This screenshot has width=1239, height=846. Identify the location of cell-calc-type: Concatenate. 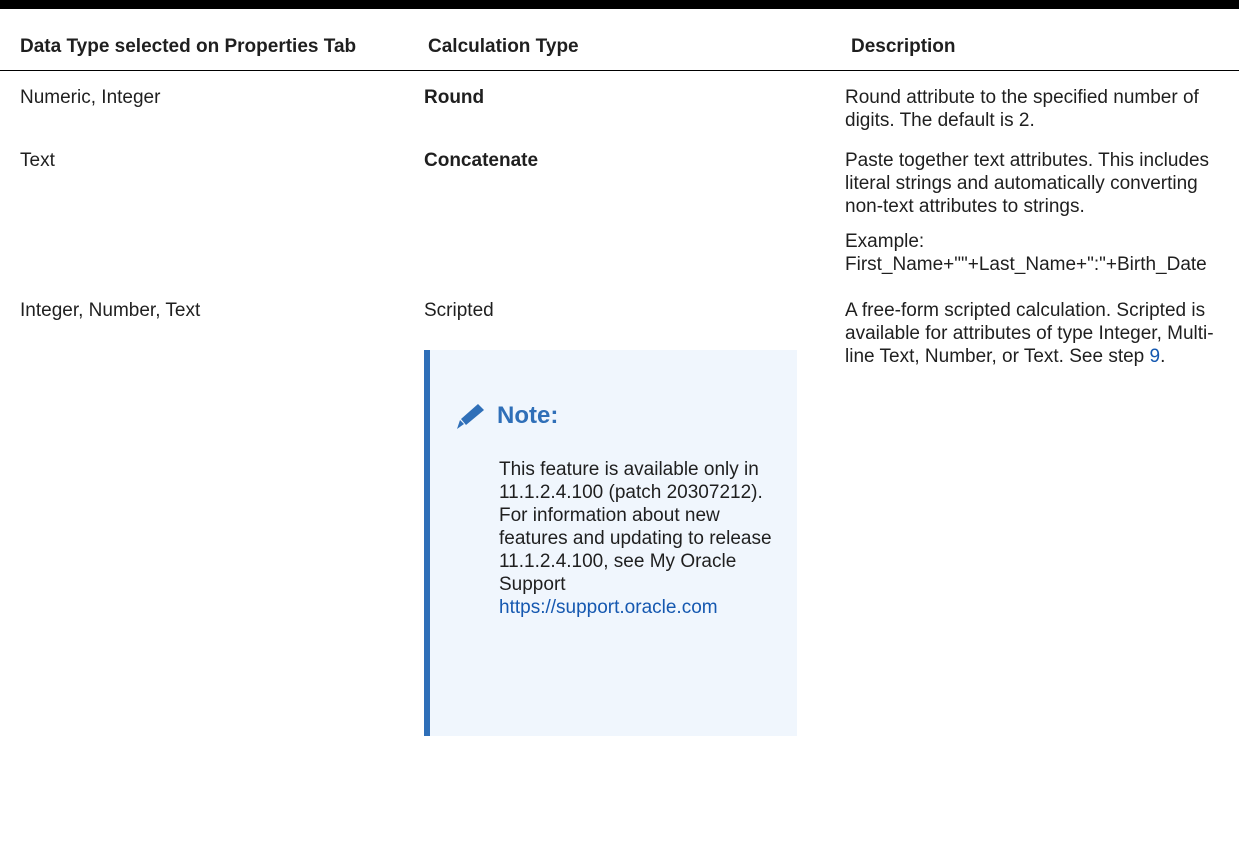
(481, 160).